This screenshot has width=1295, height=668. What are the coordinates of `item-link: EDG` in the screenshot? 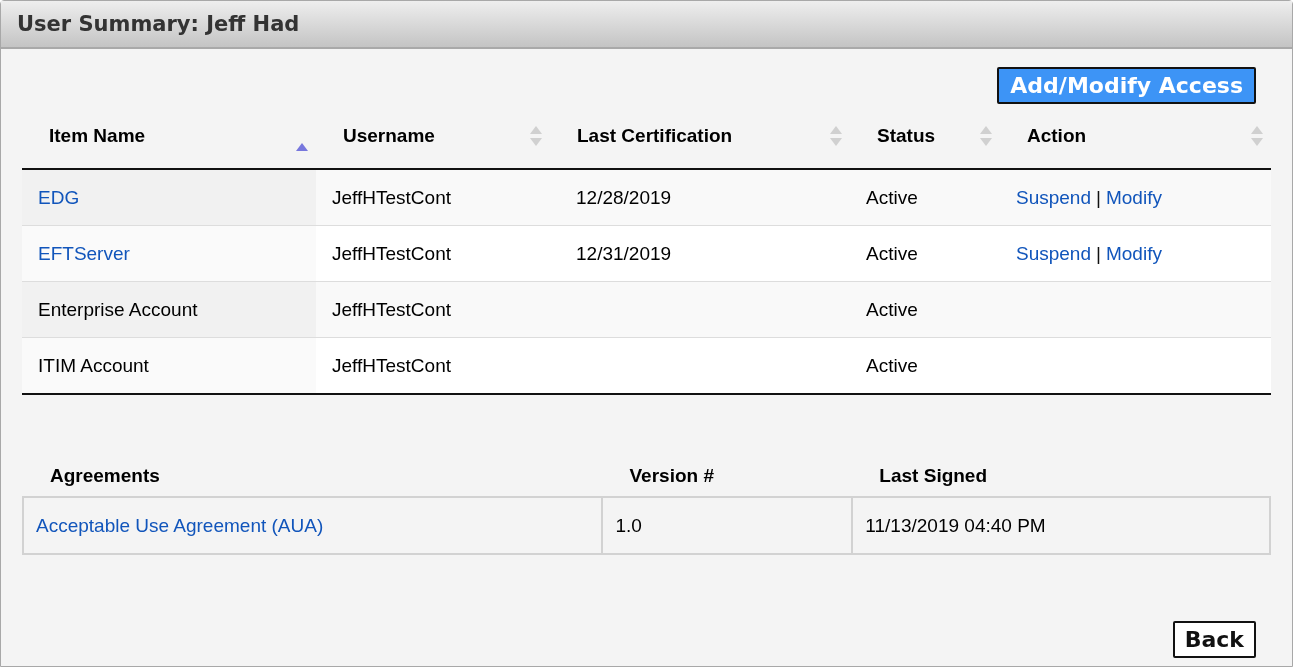 It's located at (59, 197).